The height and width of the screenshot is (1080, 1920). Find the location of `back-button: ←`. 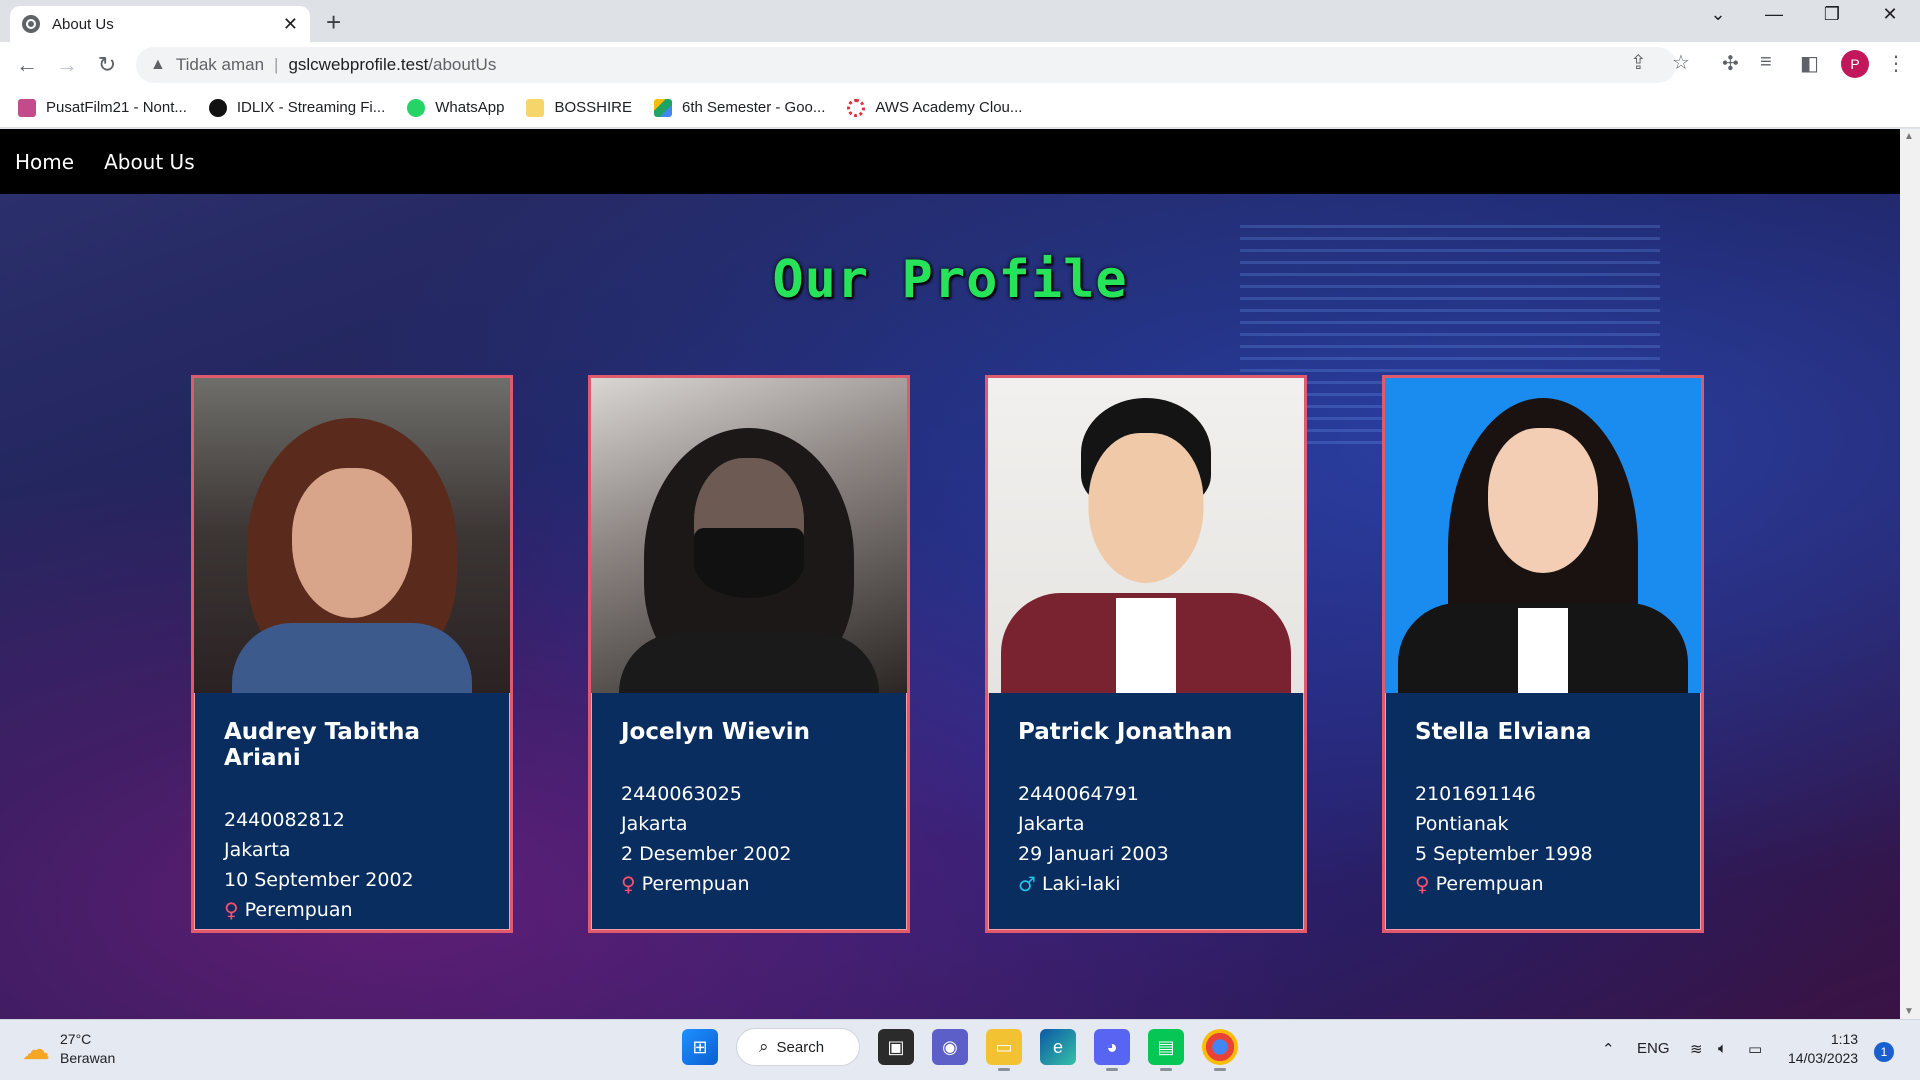

back-button: ← is located at coordinates (27, 65).